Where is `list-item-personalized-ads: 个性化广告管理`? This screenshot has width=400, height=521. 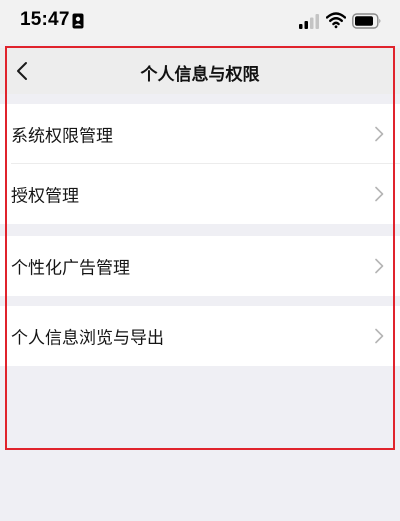
list-item-personalized-ads: 个性化广告管理 is located at coordinates (200, 266).